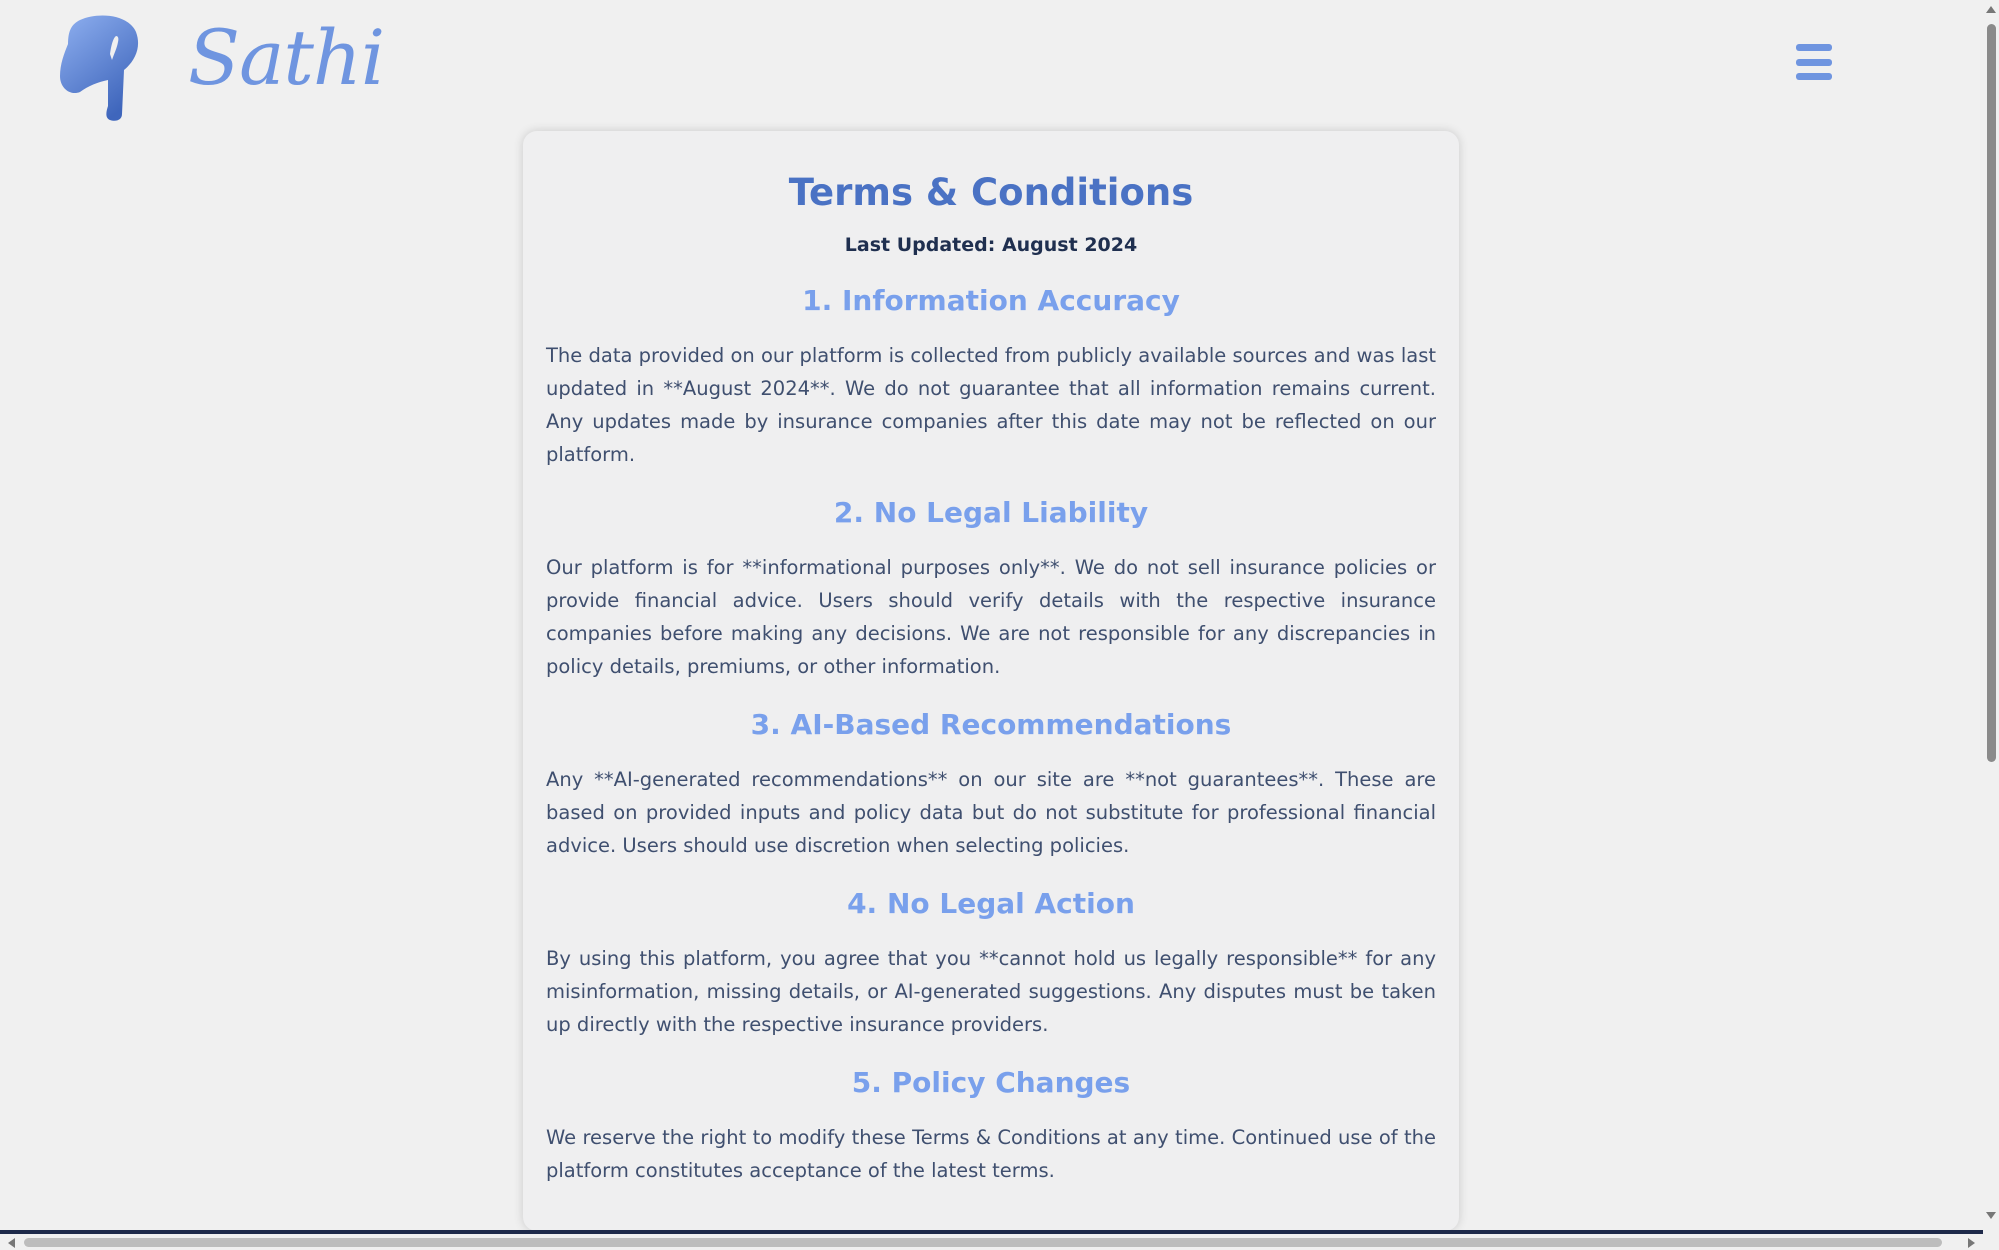 The image size is (1999, 1250). I want to click on site-logo: Sathi, so click(221, 68).